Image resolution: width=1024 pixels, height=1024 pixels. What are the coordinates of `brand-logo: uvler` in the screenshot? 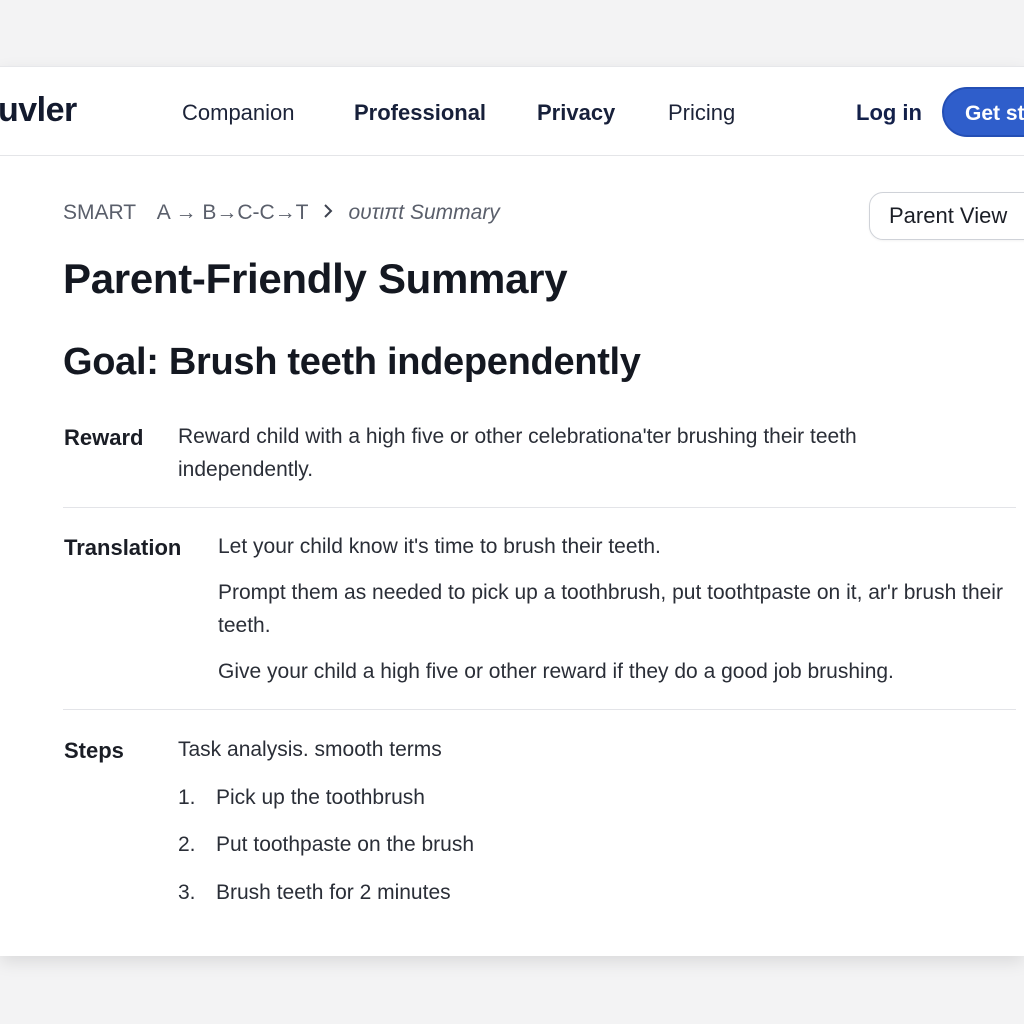 It's located at (38, 110).